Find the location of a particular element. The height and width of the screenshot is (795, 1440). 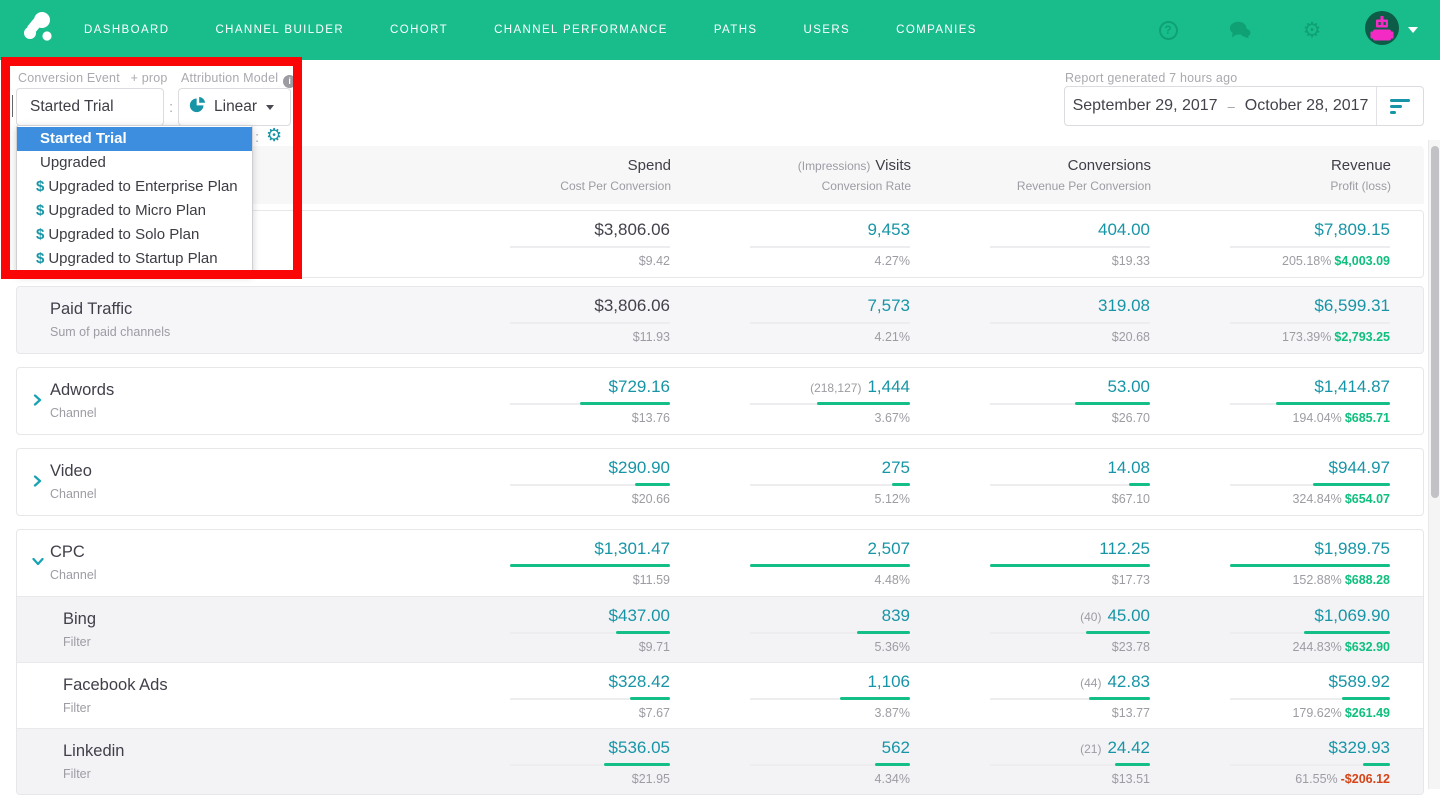

conversions-cell: 319.08 $20.68 is located at coordinates (1070, 320).